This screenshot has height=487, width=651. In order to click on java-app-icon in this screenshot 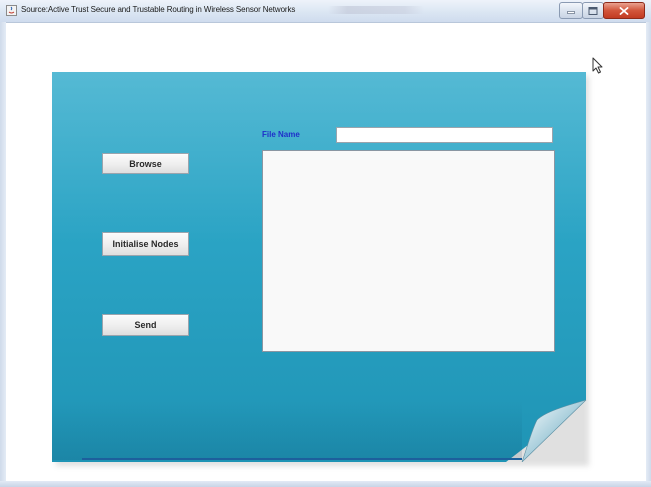, I will do `click(11, 10)`.